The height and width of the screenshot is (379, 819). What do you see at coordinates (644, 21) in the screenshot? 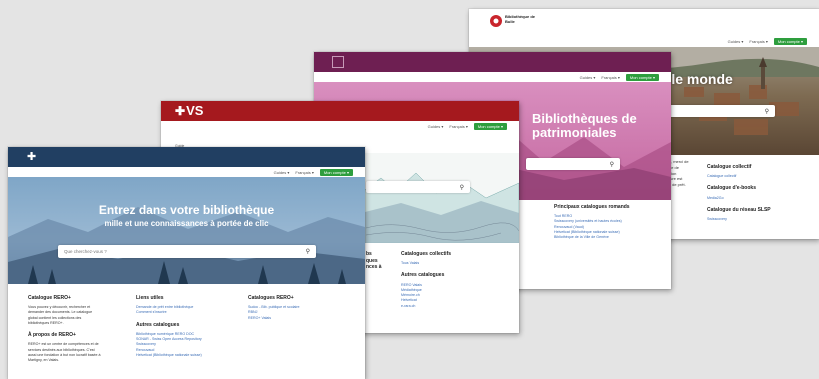
I see `header-bar: Bibliothèque de Bulle` at bounding box center [644, 21].